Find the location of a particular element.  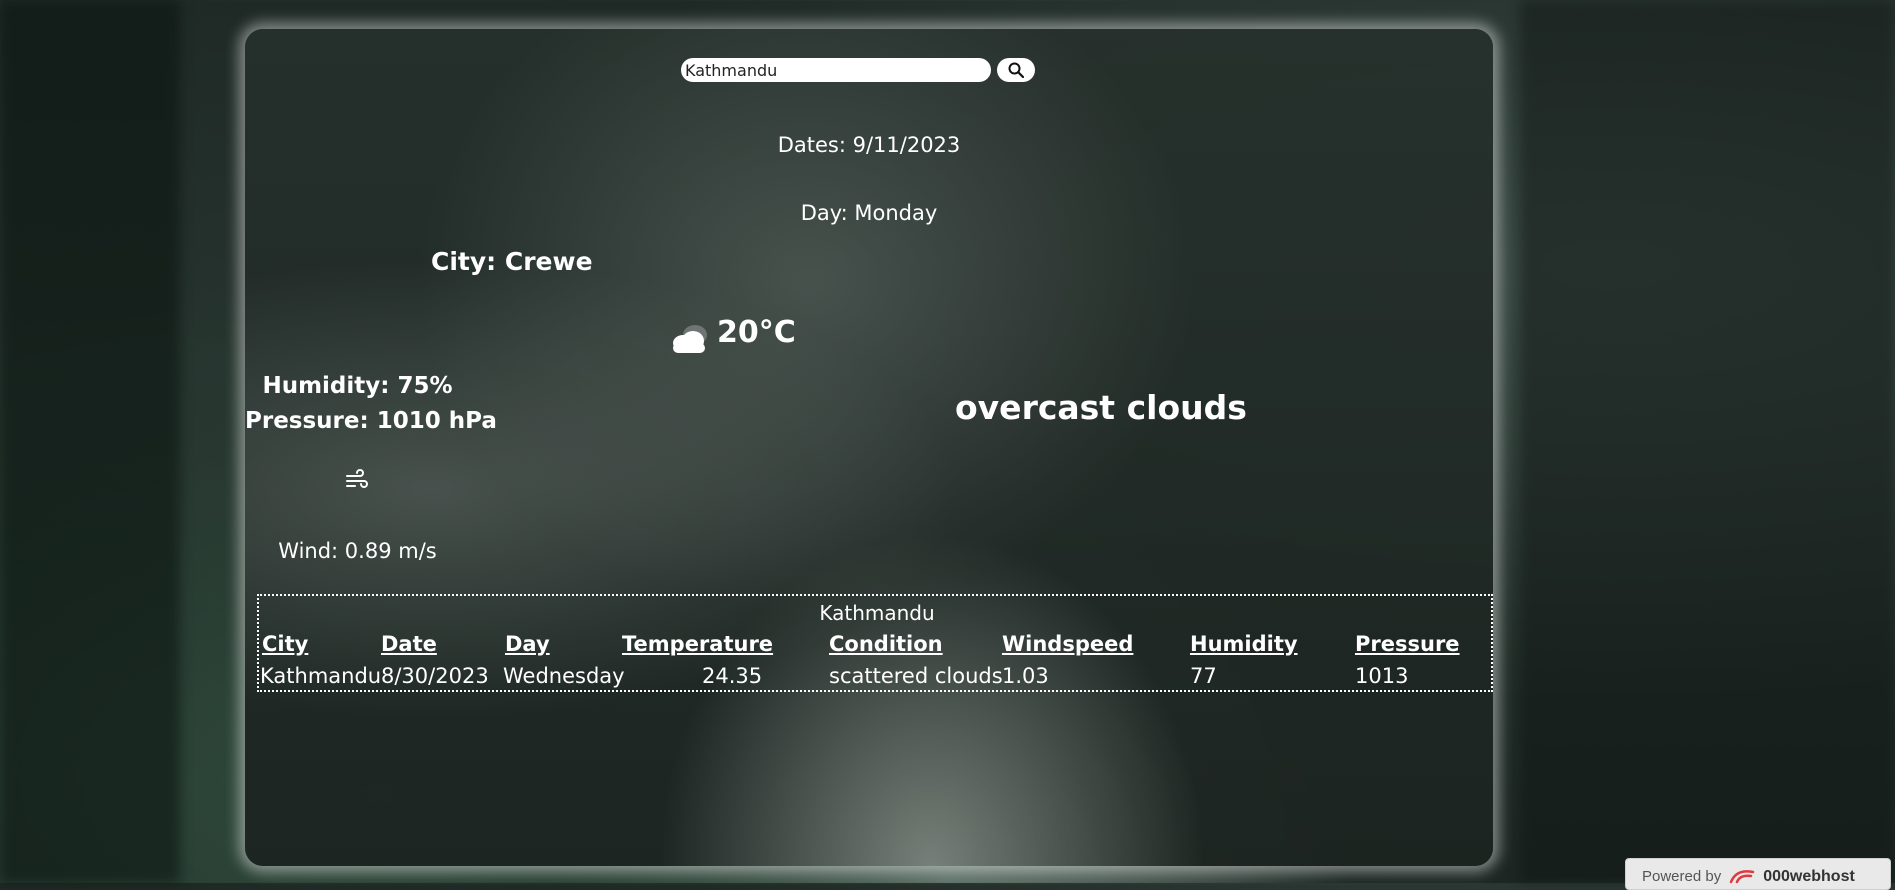

col-header-pressure: Pressure is located at coordinates (1407, 644).